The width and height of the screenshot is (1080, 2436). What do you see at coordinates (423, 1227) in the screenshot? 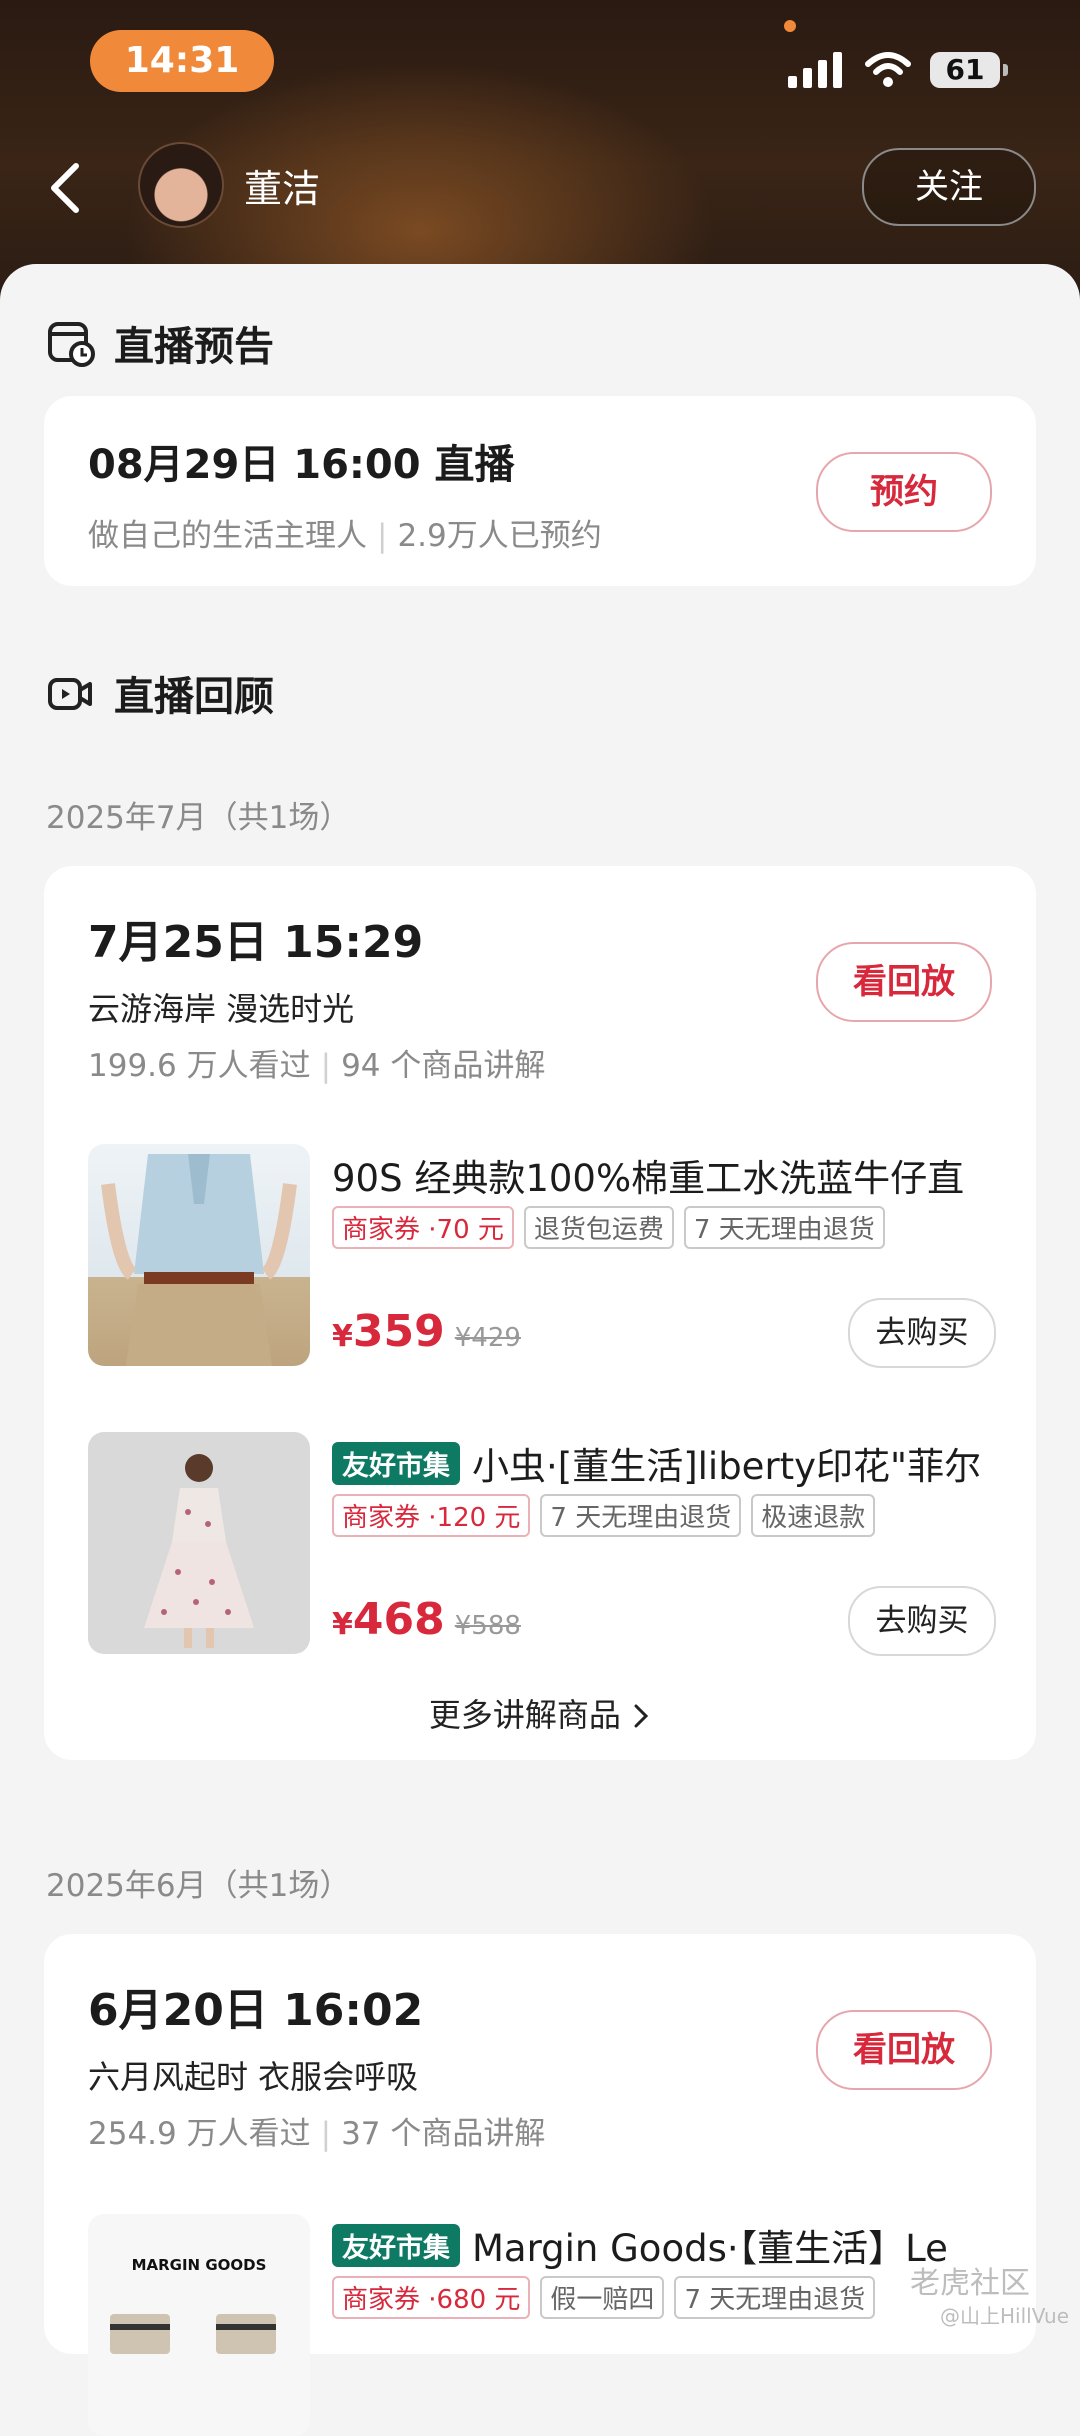
I see `coupon-tag: 商家券 ·70 元` at bounding box center [423, 1227].